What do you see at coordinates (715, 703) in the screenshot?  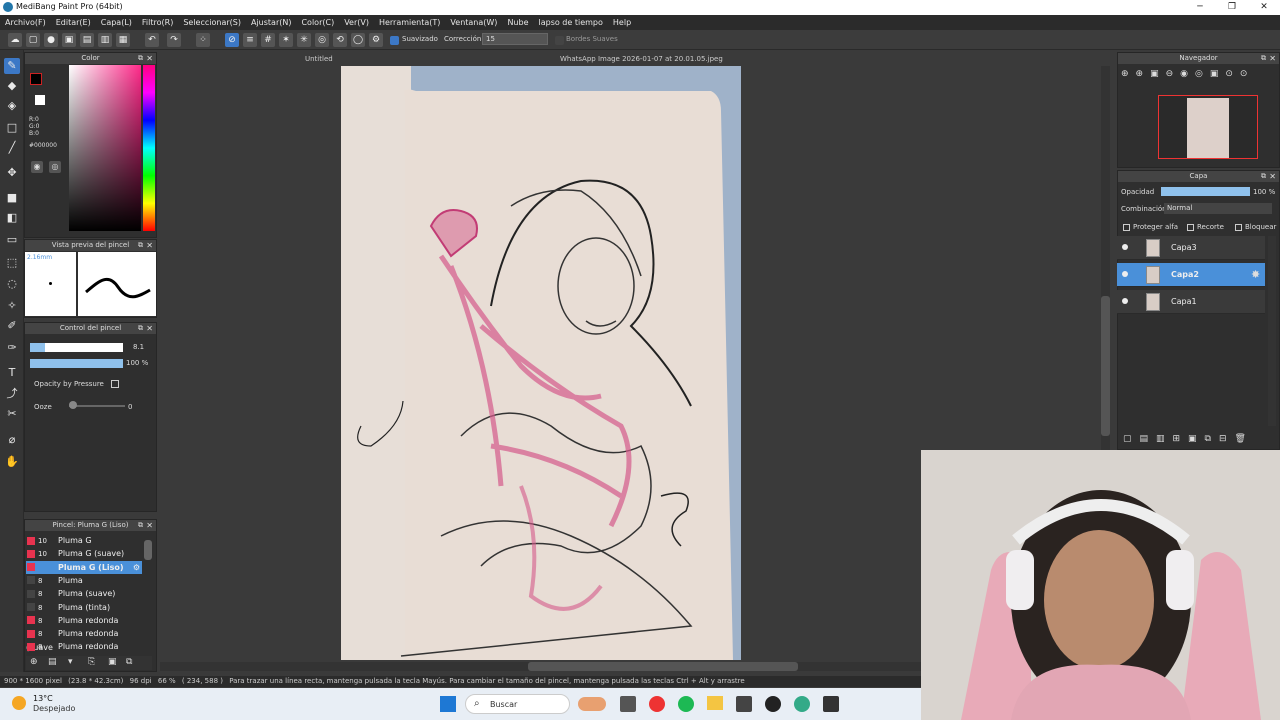 I see `file-explorer-icon` at bounding box center [715, 703].